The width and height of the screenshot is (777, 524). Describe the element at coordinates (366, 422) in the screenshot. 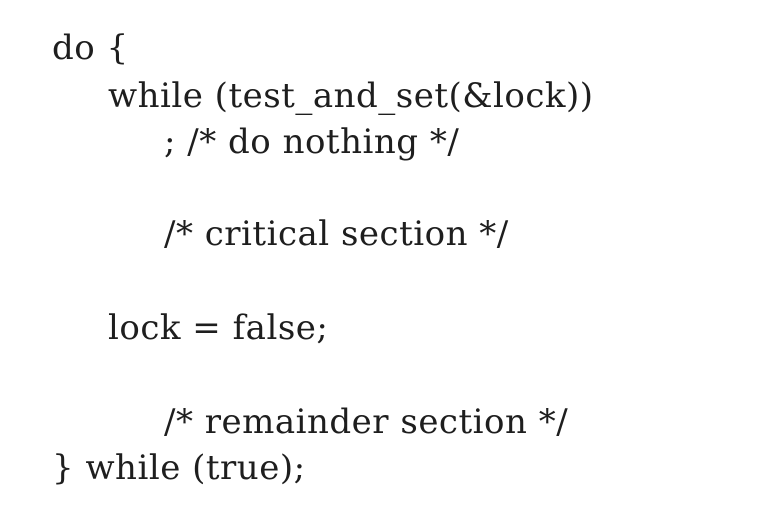

I see `code-line-remainder-section: /* remainder section */` at that location.